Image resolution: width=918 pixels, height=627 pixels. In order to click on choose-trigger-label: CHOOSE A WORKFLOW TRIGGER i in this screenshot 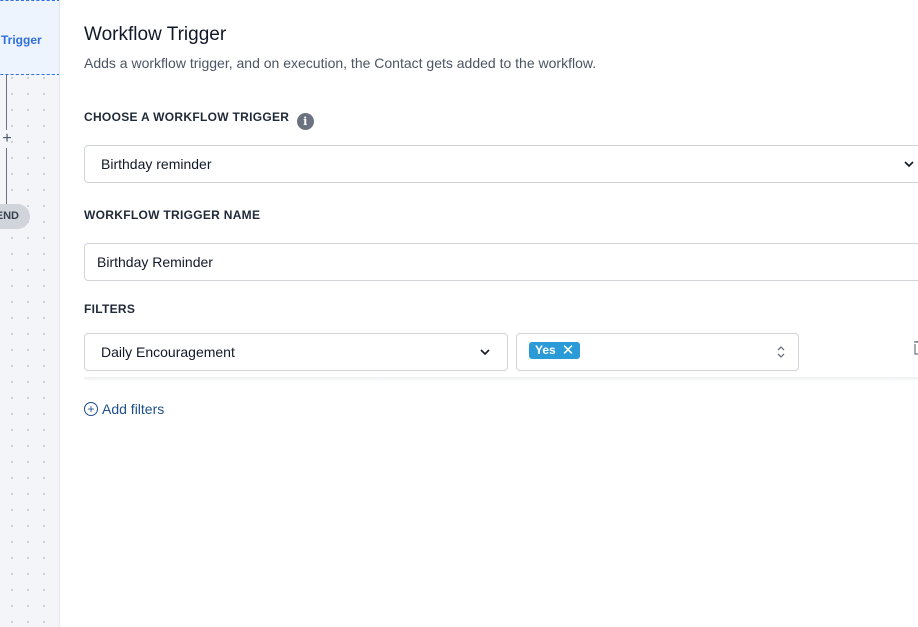, I will do `click(199, 120)`.